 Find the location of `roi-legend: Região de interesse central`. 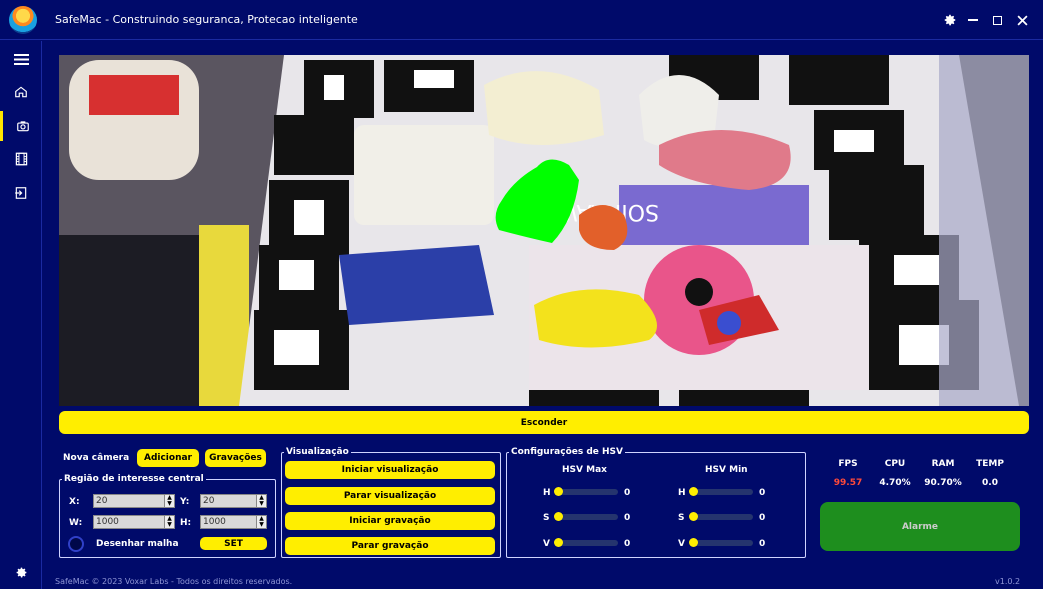

roi-legend: Região de interesse central is located at coordinates (134, 479).